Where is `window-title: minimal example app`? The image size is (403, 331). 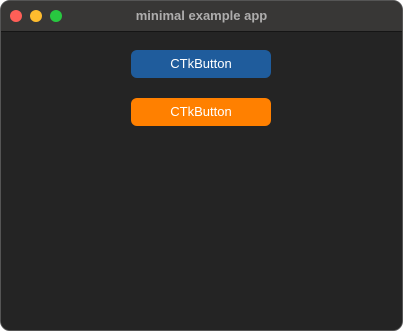
window-title: minimal example app is located at coordinates (201, 15).